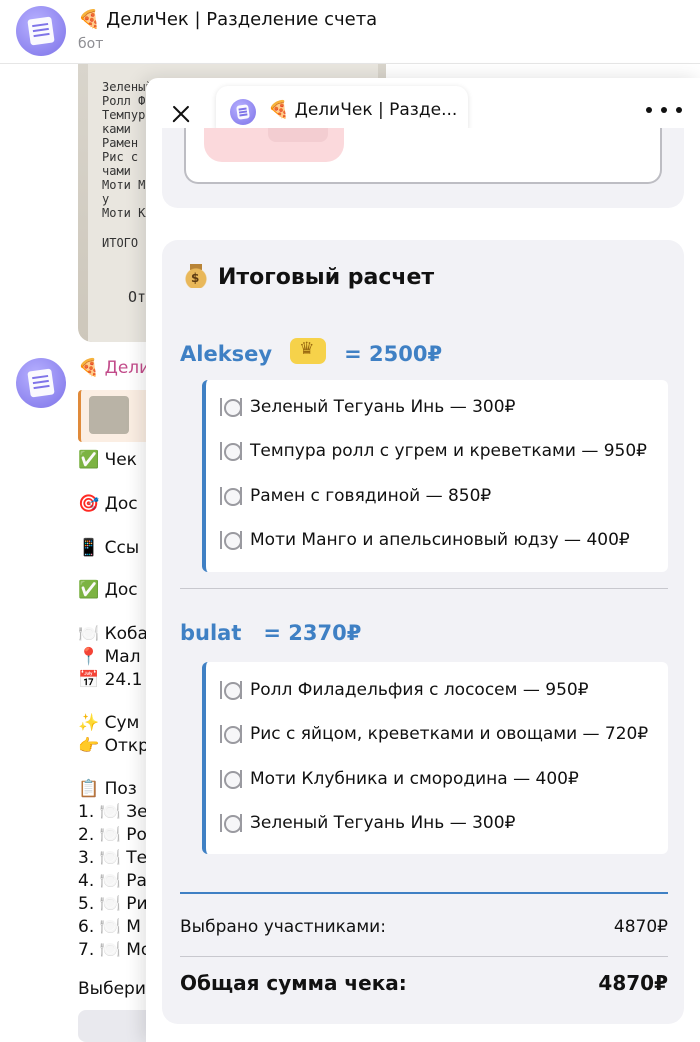  I want to click on receipt-preview-card, so click(423, 168).